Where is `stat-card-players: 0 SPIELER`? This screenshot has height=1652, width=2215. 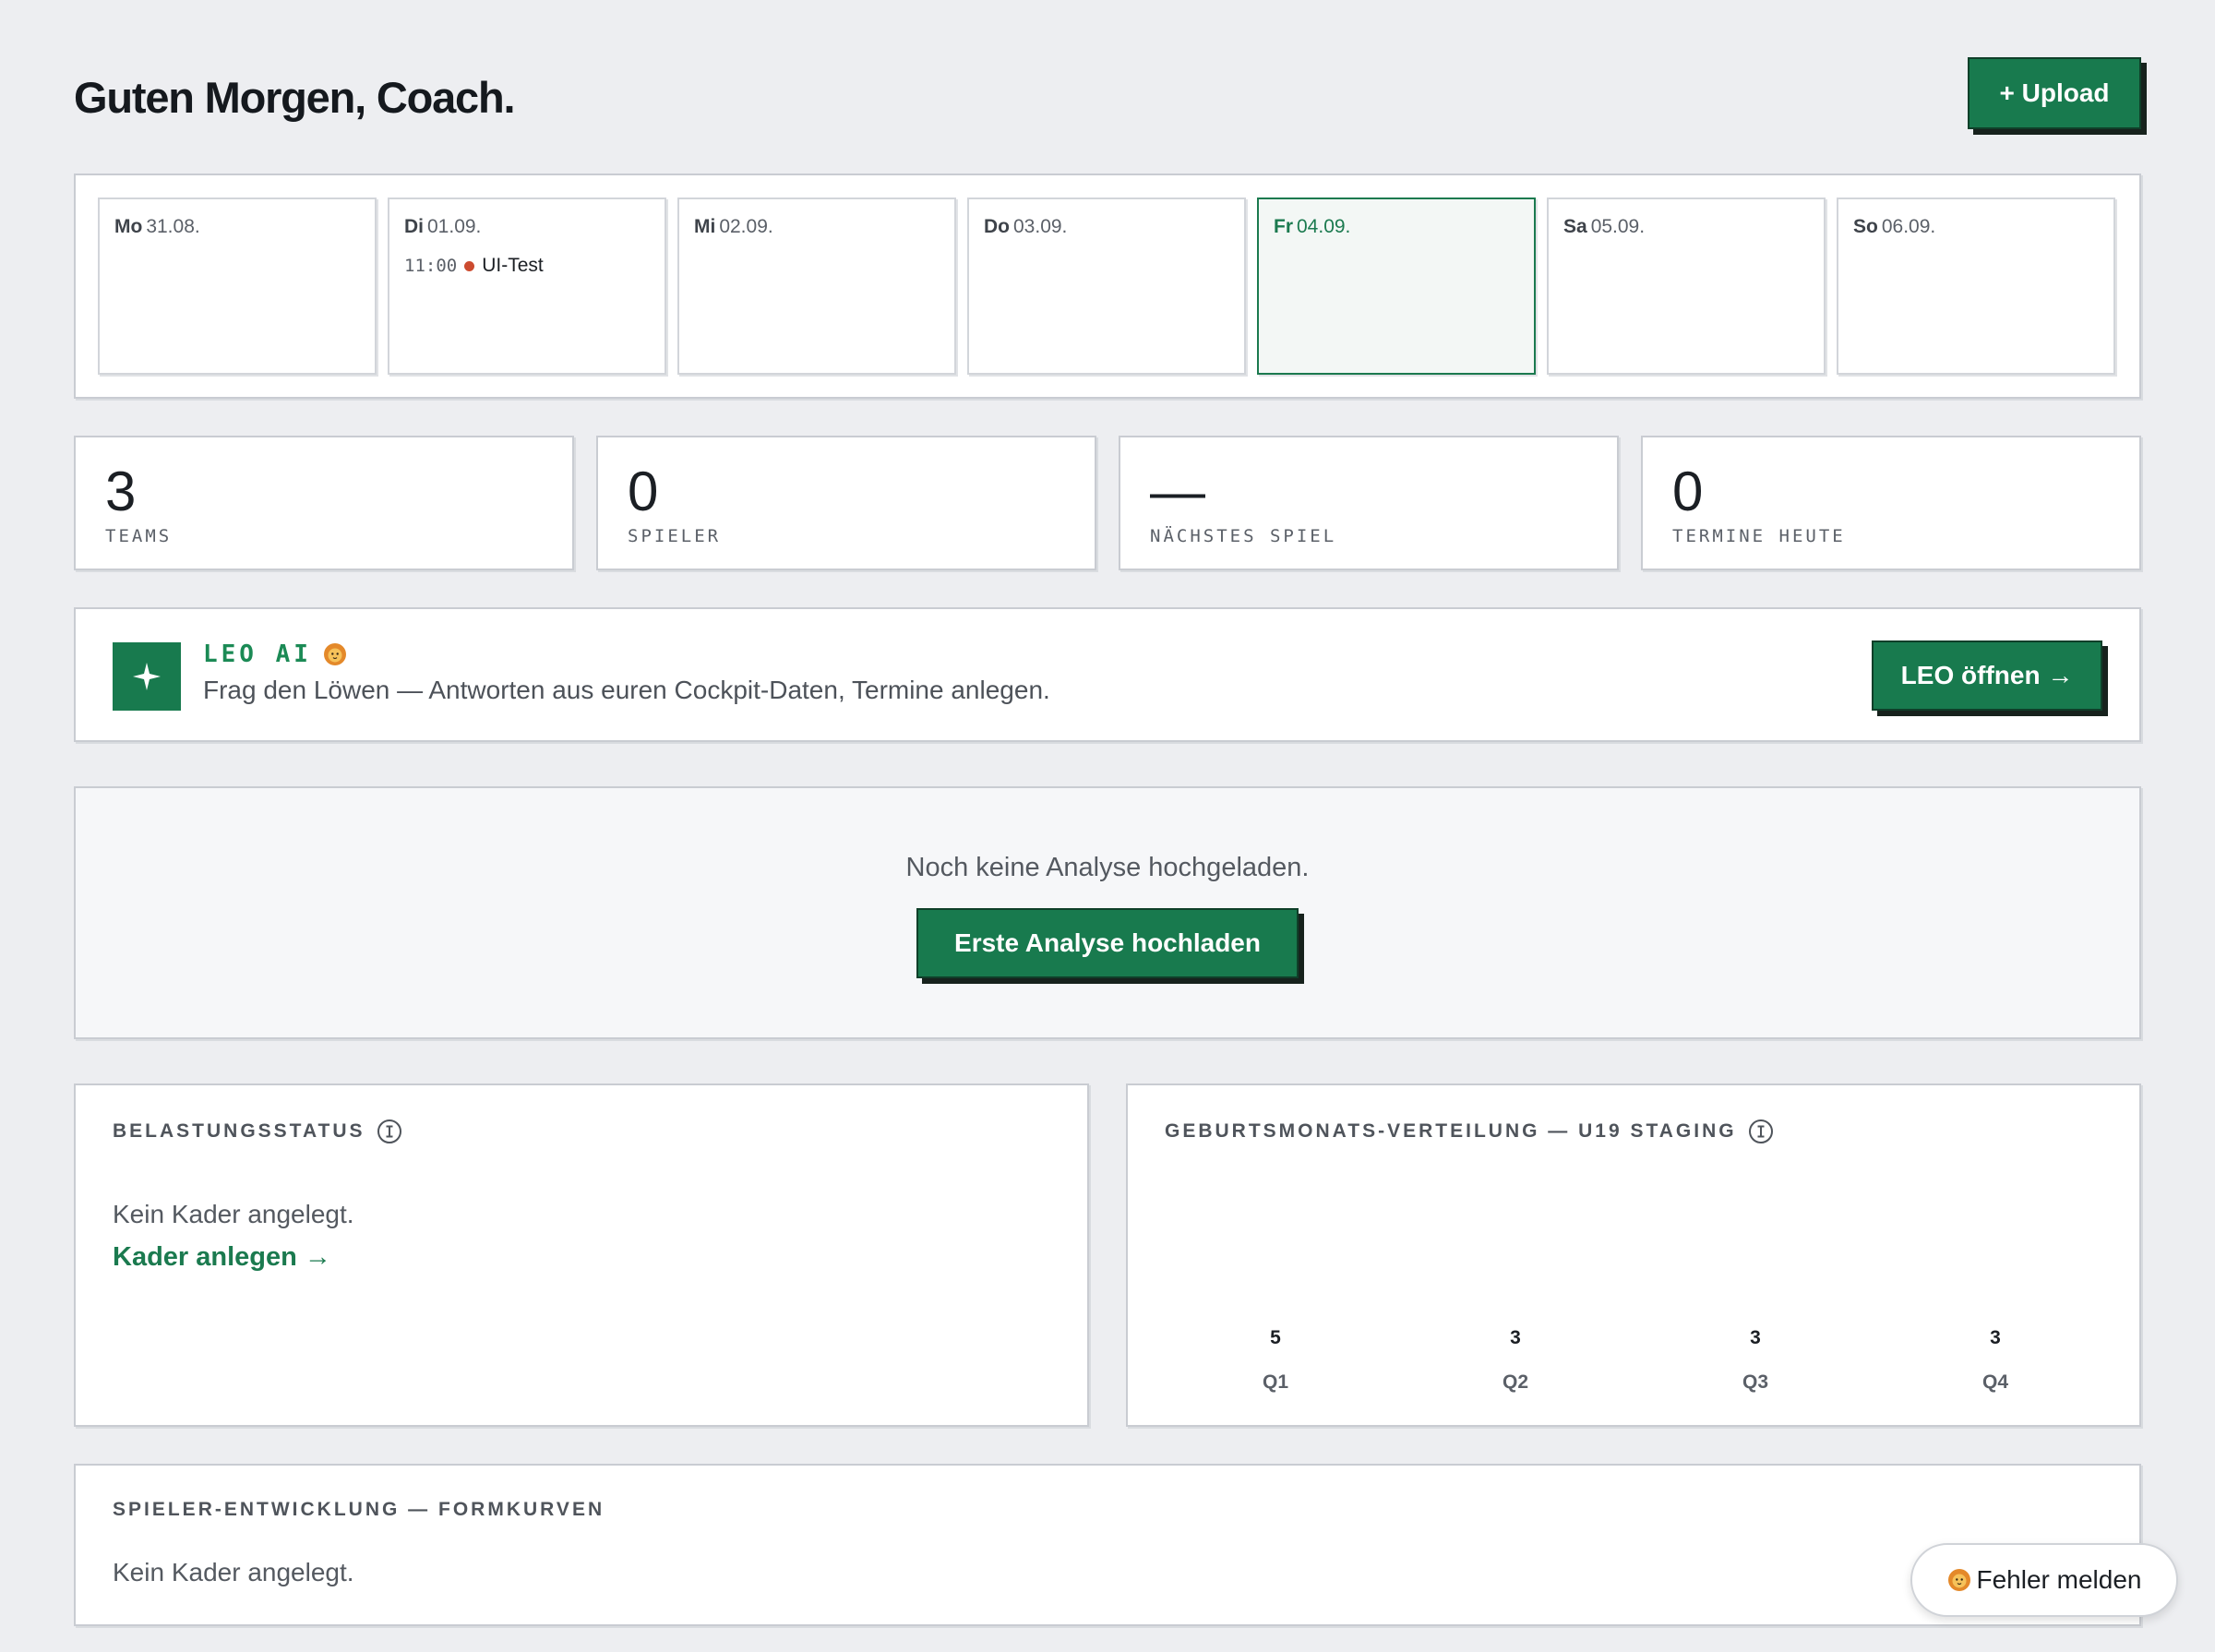 stat-card-players: 0 SPIELER is located at coordinates (846, 503).